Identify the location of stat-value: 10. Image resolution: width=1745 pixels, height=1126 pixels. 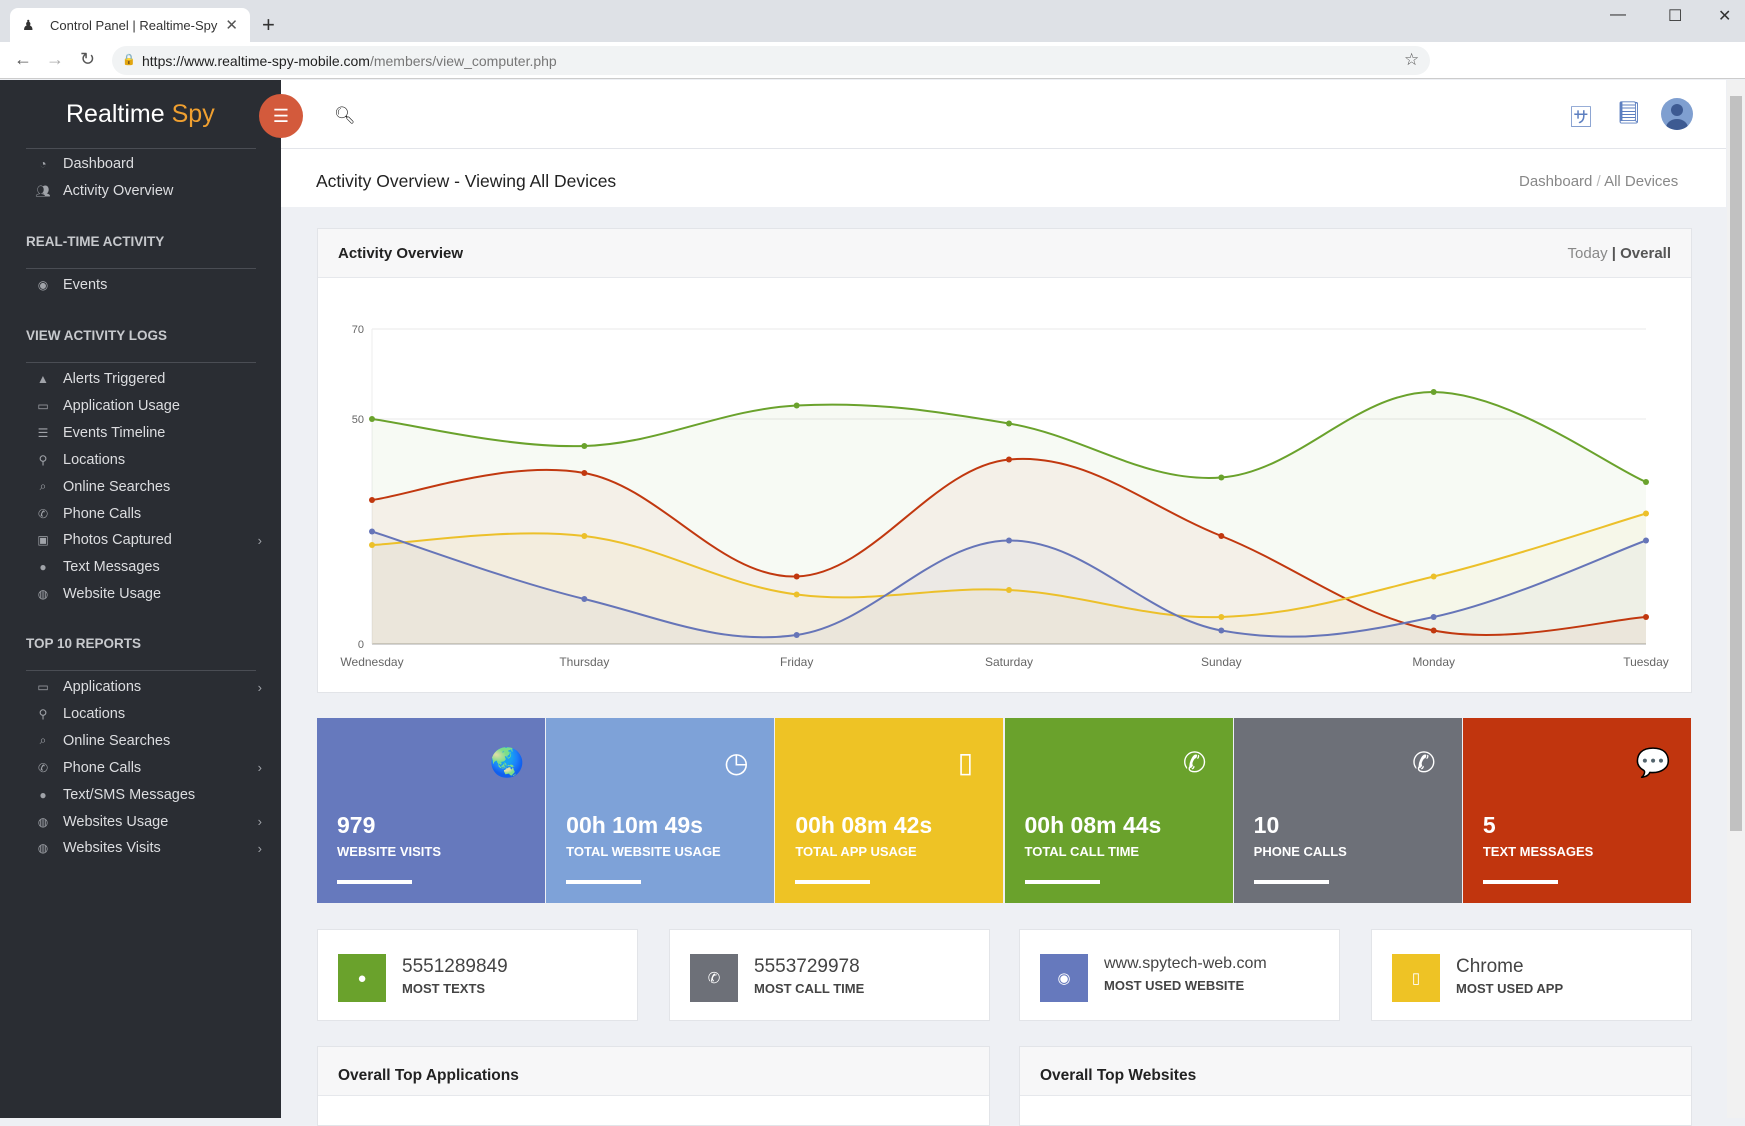
(1266, 825).